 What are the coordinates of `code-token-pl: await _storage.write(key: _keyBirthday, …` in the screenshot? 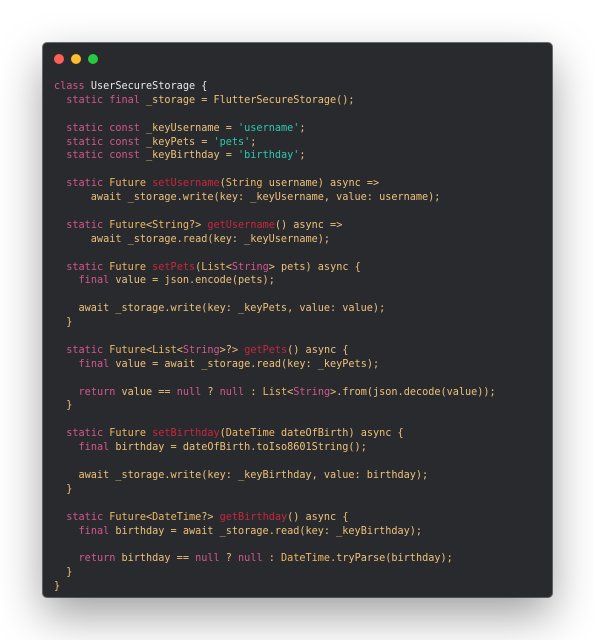 It's located at (241, 475).